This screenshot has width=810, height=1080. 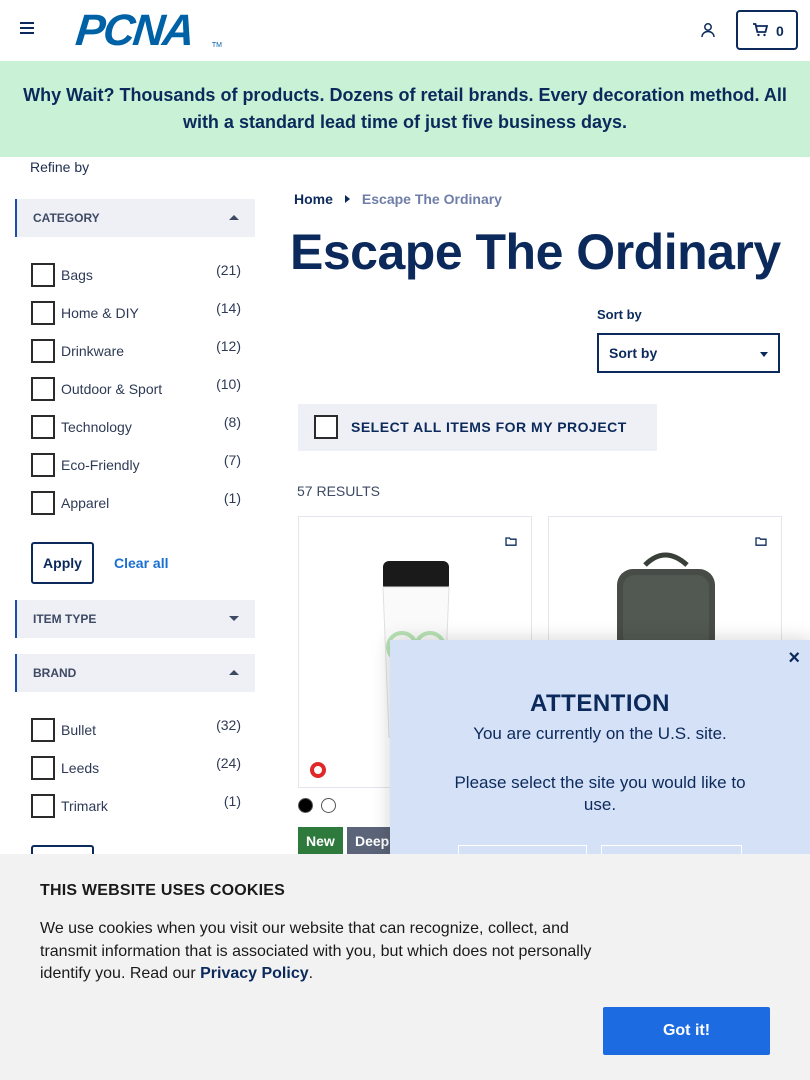 I want to click on account-icon, so click(x=708, y=30).